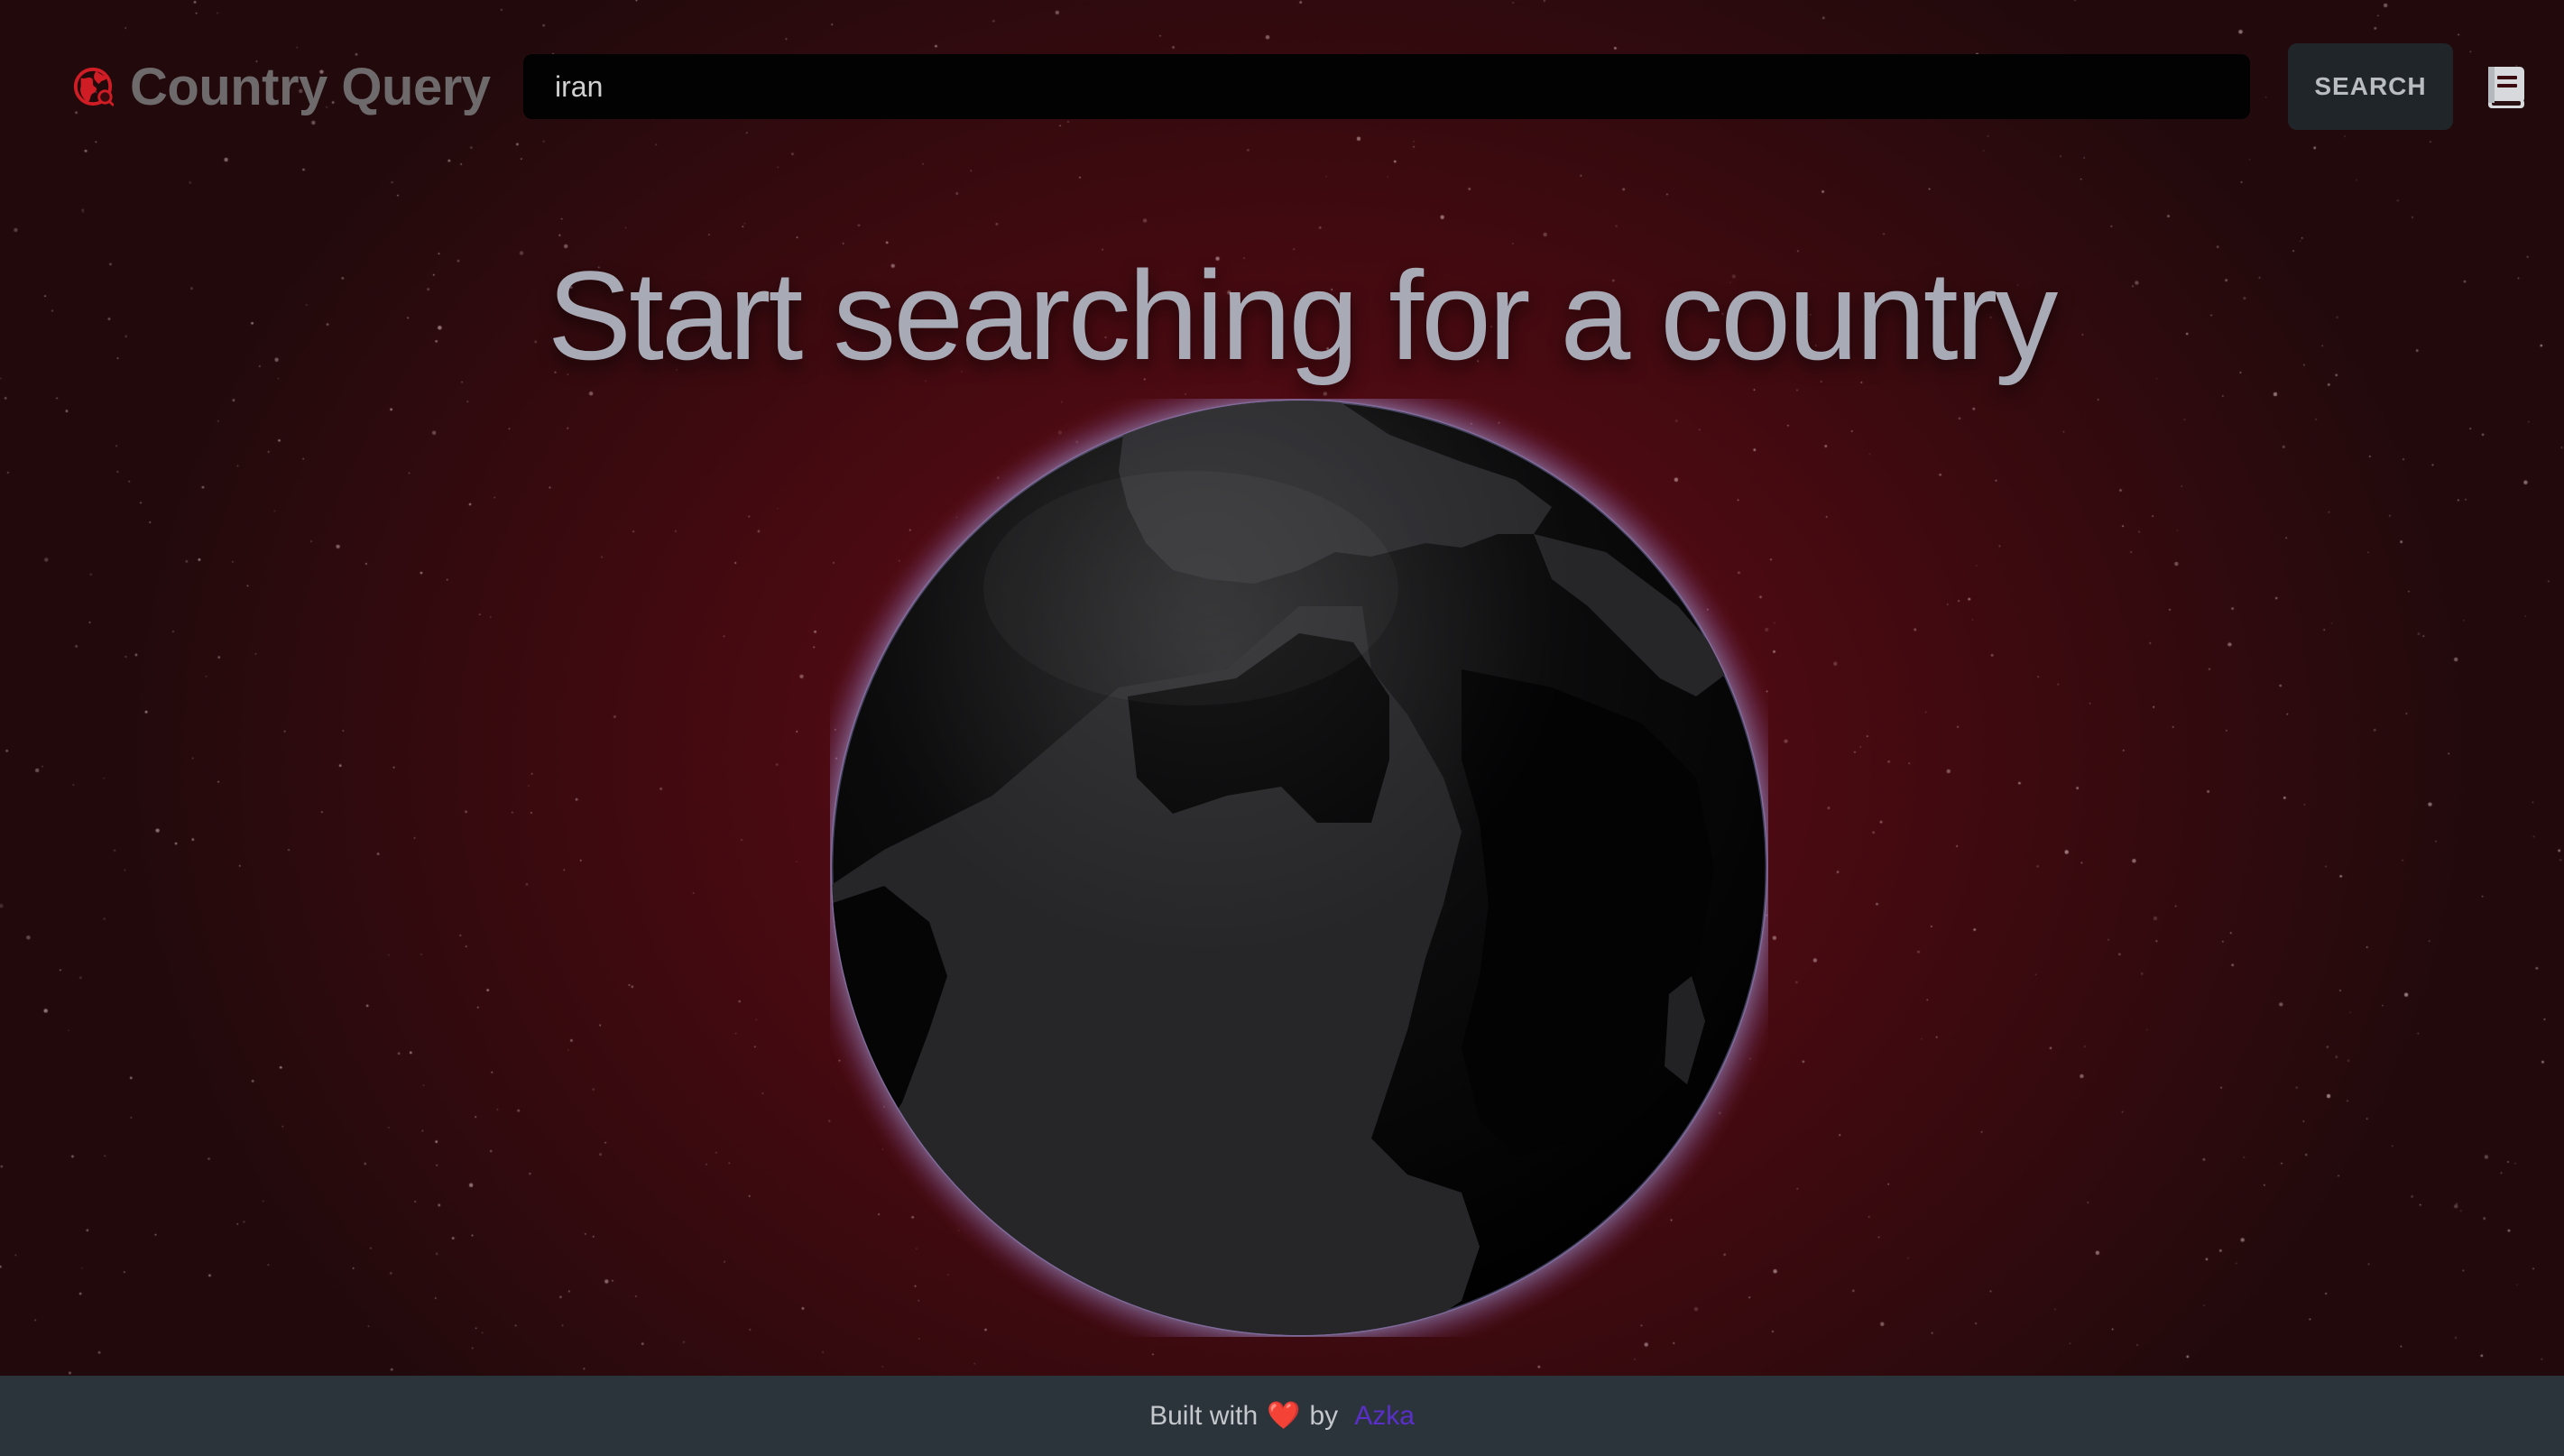 This screenshot has width=2564, height=1456. I want to click on top-bar: Country Query SEARCH, so click(1282, 85).